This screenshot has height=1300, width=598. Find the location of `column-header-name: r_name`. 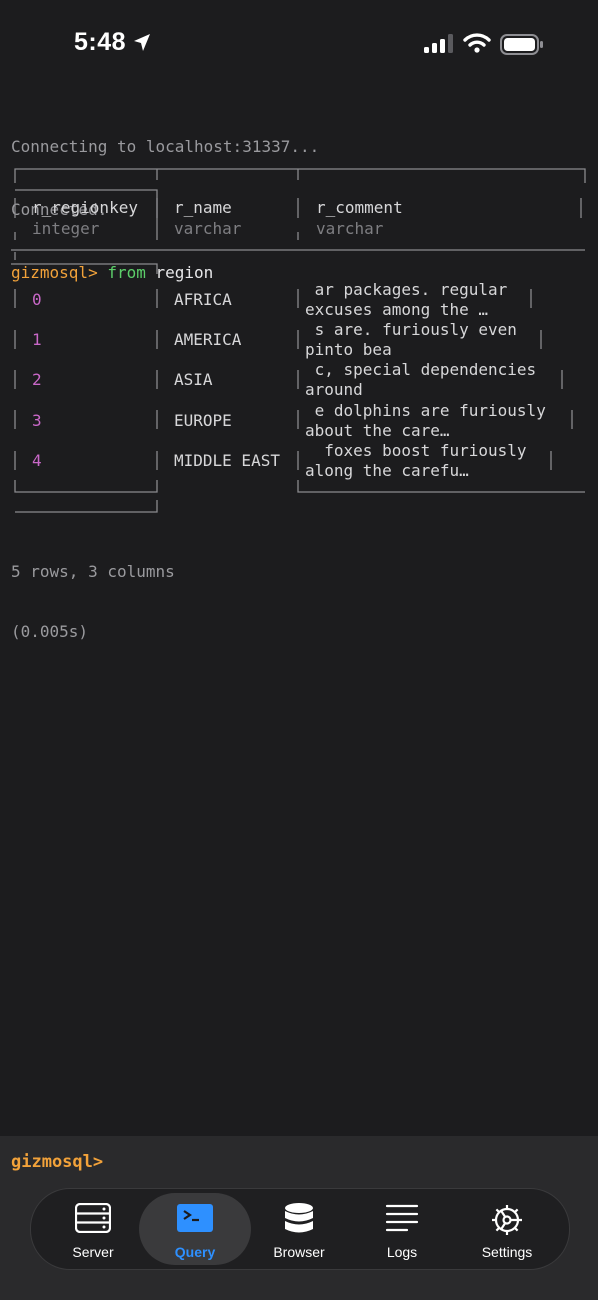

column-header-name: r_name is located at coordinates (203, 207).